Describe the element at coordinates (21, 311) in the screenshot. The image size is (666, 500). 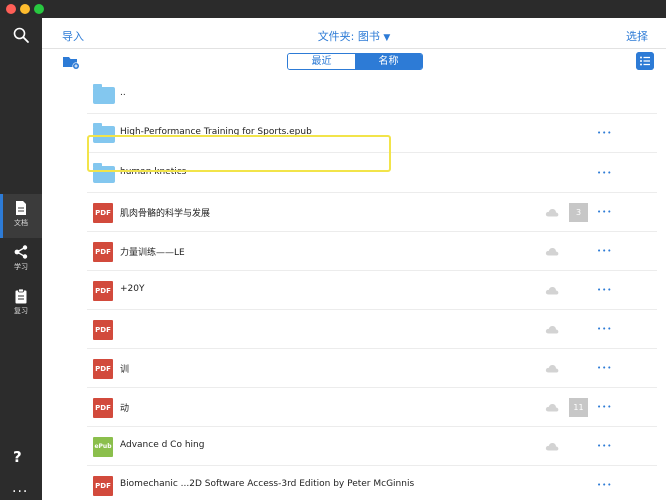
I see `sidebar-item-label: 复习` at that location.